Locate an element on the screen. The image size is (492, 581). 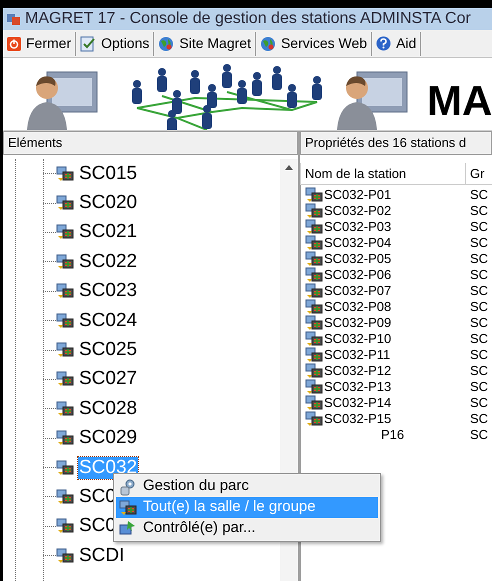
window-title: MAGRET 17 - Console de gestion des stations ADMINSTA Cor is located at coordinates (248, 19).